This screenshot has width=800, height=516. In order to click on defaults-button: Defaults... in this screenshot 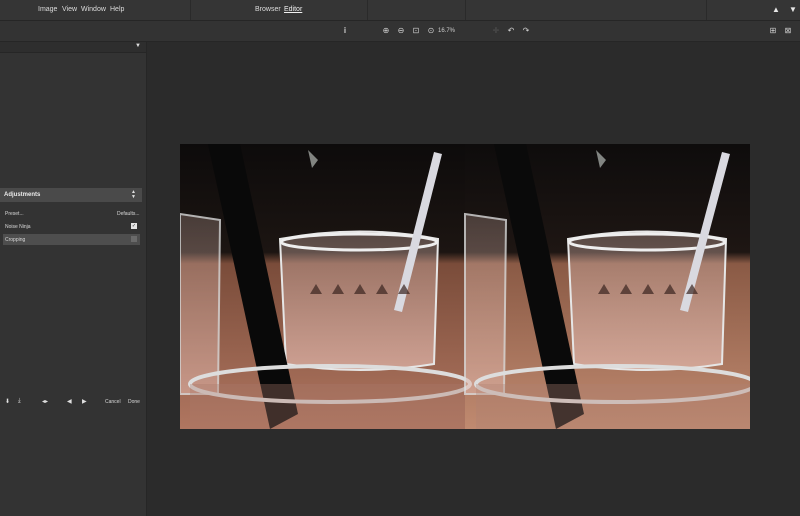, I will do `click(128, 214)`.